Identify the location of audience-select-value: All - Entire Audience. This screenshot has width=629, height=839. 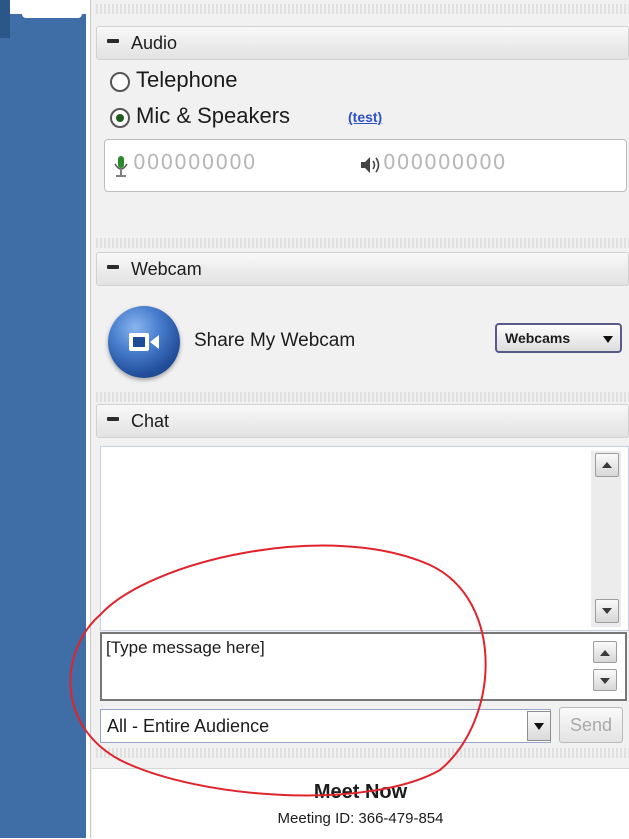
(188, 726).